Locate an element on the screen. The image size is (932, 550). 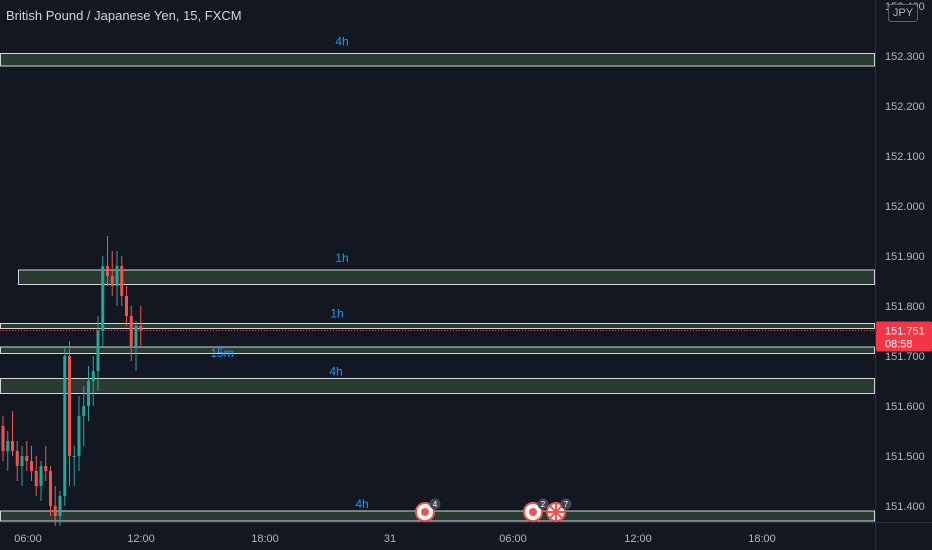
event-count: 2 is located at coordinates (543, 504).